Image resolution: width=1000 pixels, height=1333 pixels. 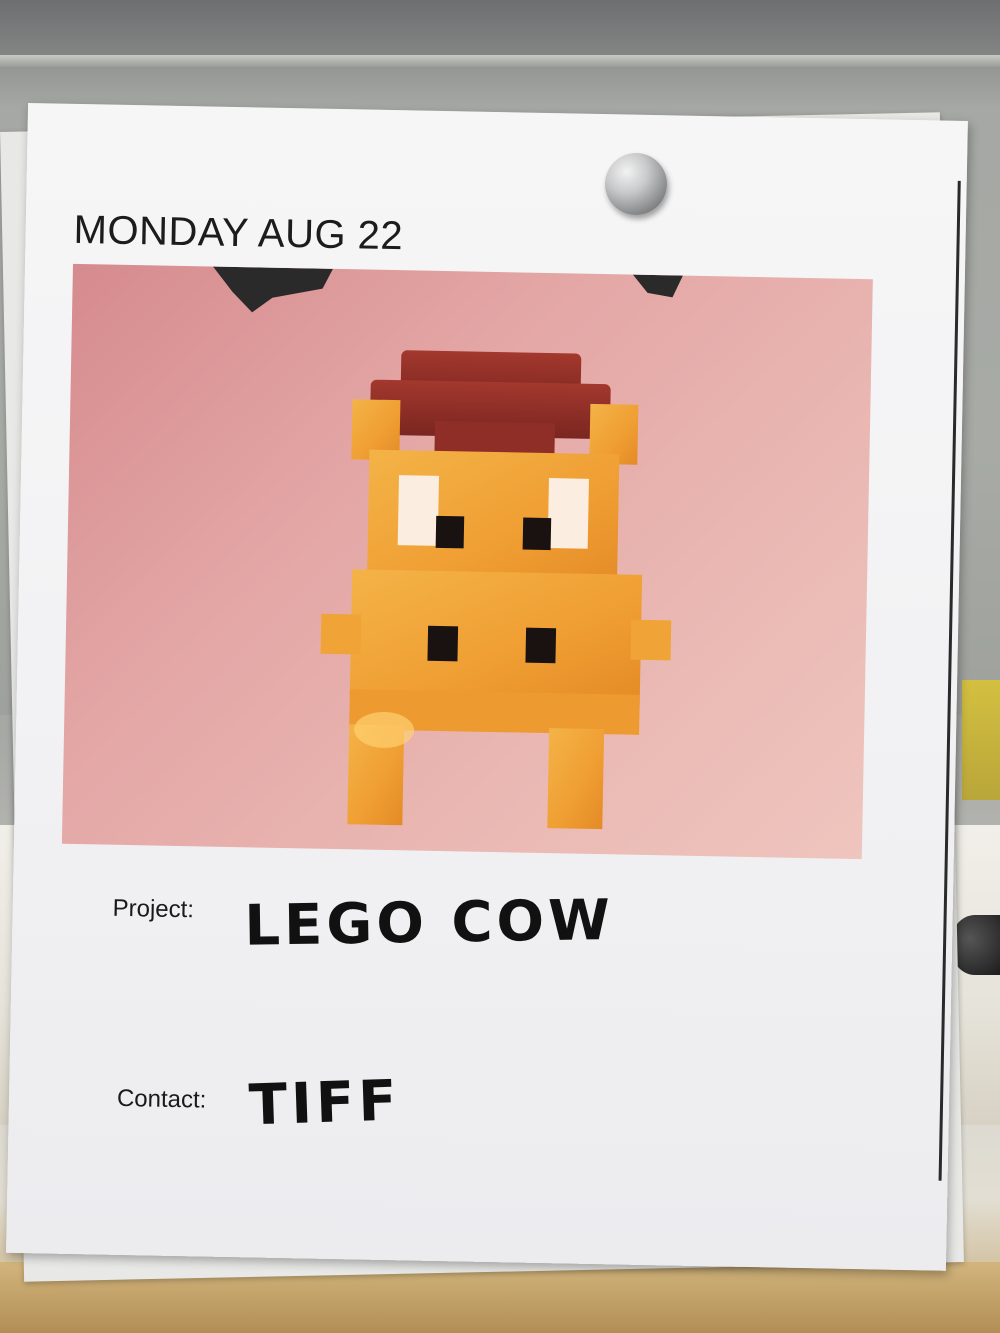 I want to click on cow-eye-right, so click(x=537, y=534).